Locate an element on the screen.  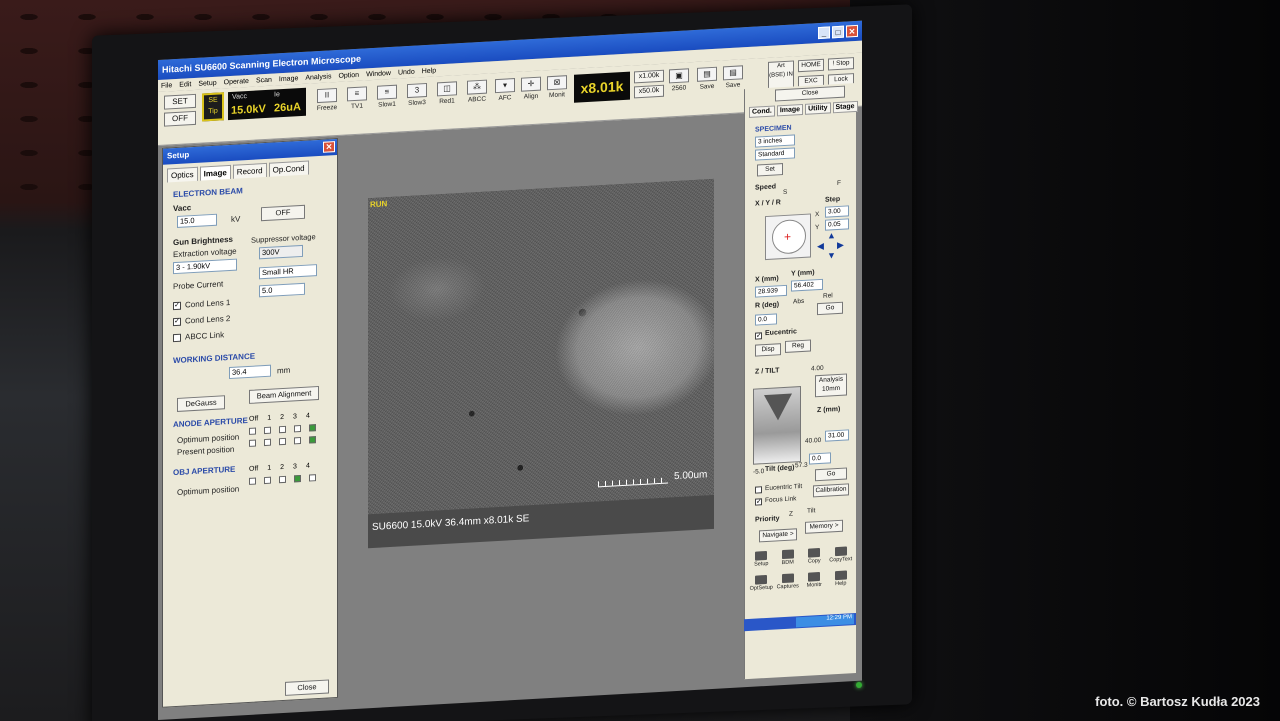
captures-tool: Captures is located at coordinates (788, 583).